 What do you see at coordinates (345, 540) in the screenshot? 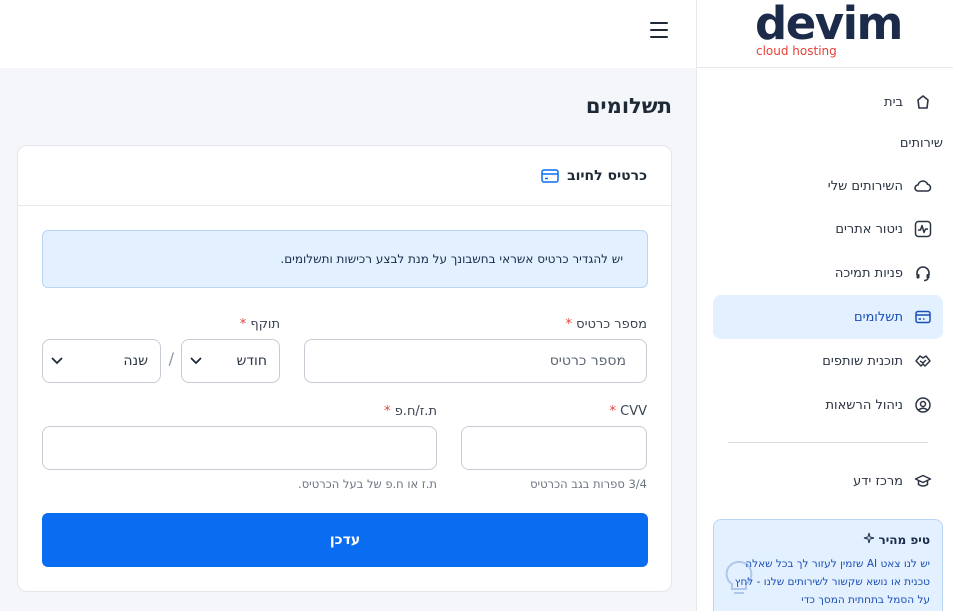
I see `update-button: עדכן` at bounding box center [345, 540].